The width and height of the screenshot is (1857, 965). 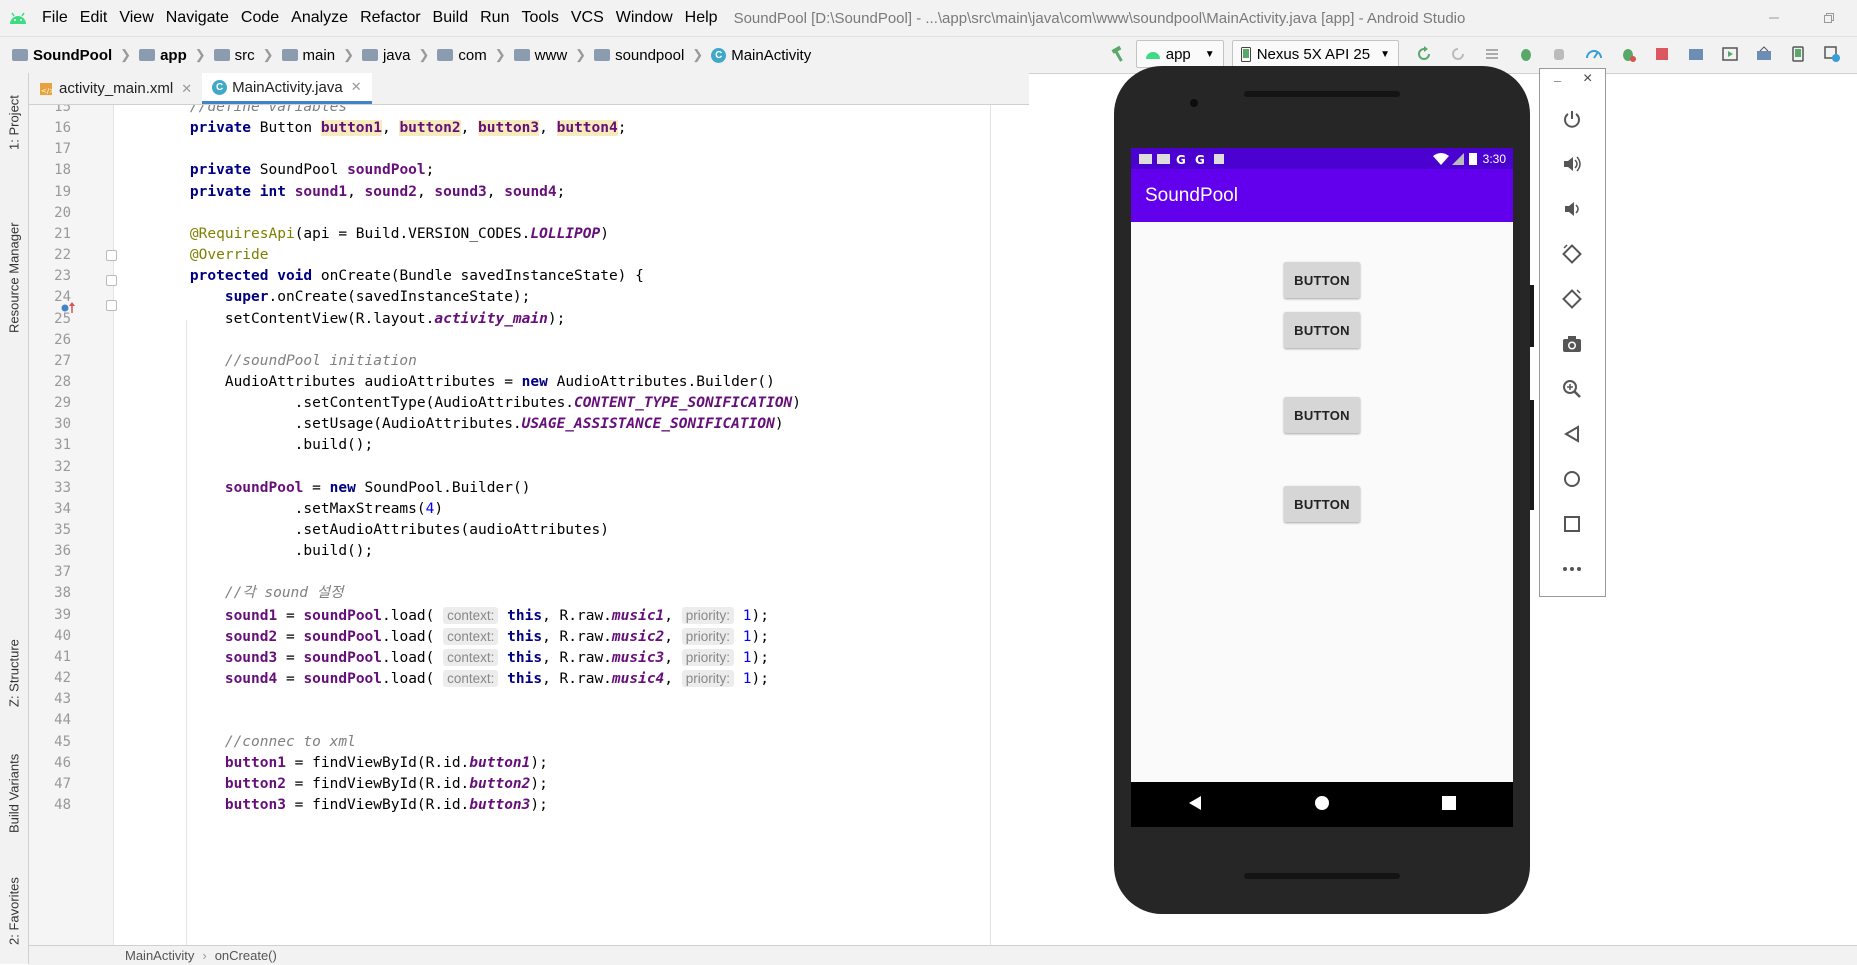 What do you see at coordinates (471, 55) in the screenshot?
I see `breadcrumb-com: com ❯` at bounding box center [471, 55].